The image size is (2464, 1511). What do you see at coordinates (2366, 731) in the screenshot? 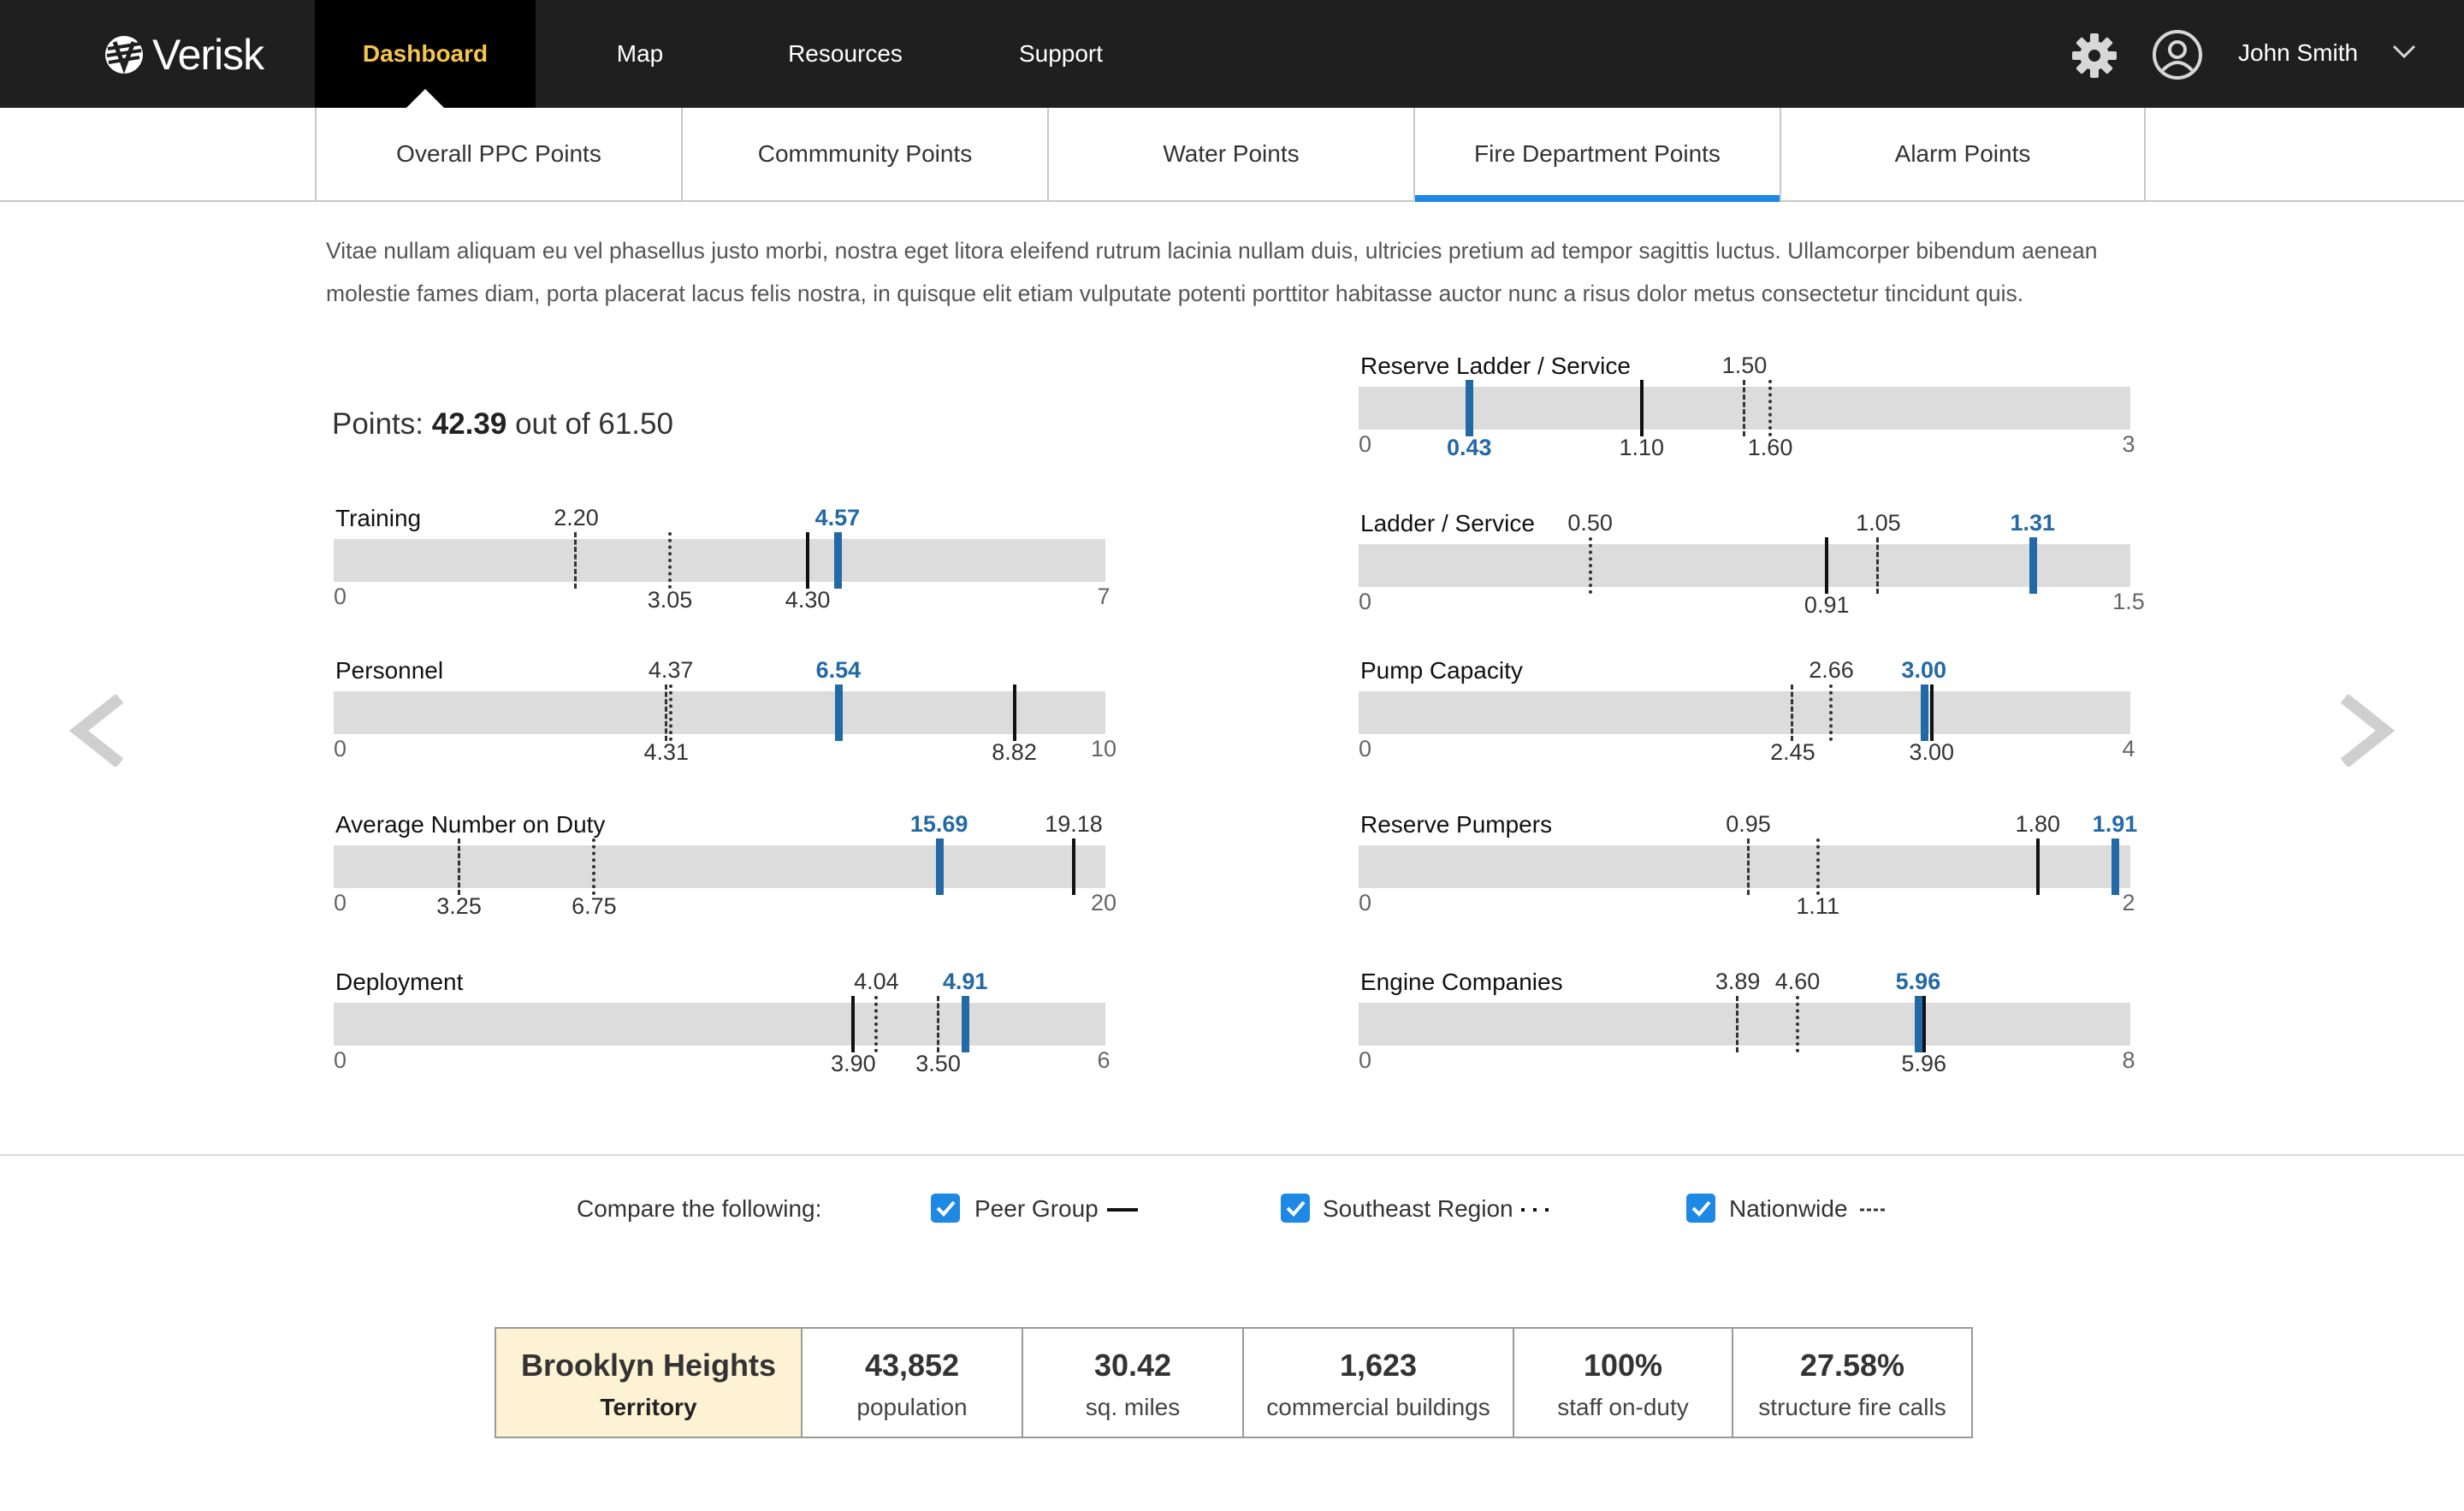
I see `next-arrow-icon` at bounding box center [2366, 731].